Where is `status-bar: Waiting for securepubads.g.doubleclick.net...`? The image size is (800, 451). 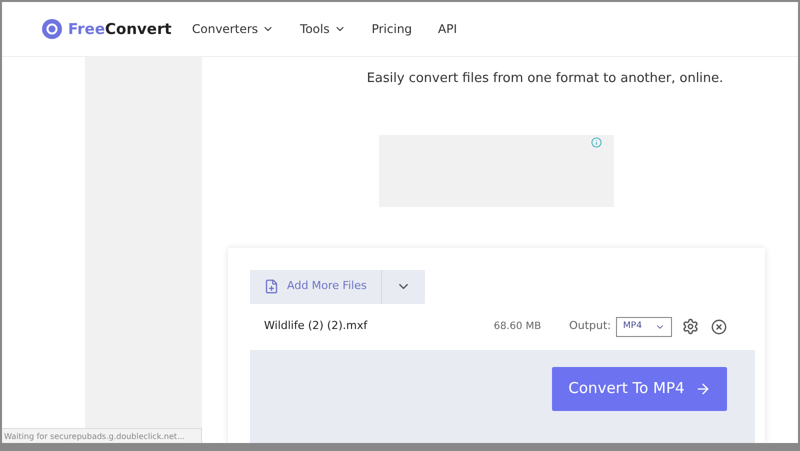
status-bar: Waiting for securepubads.g.doubleclick.net... is located at coordinates (102, 435).